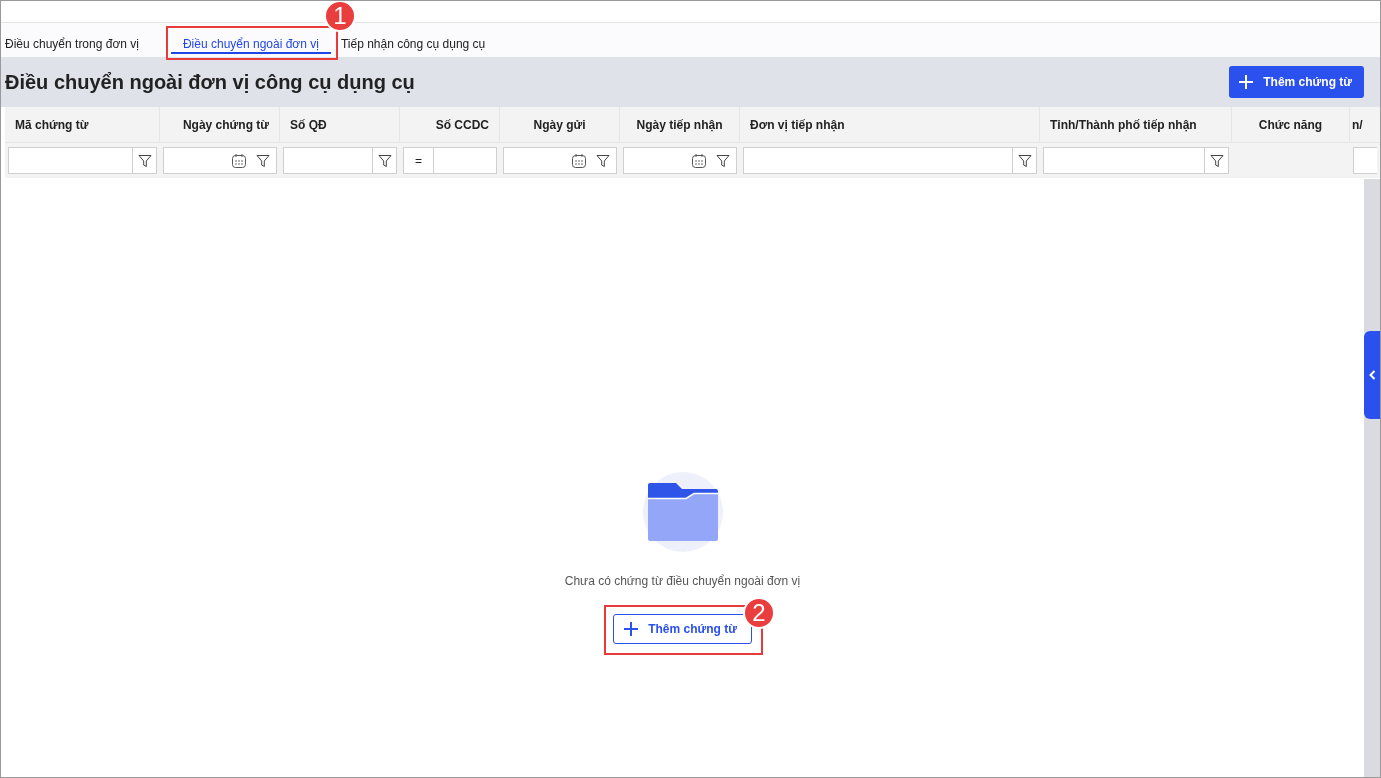  Describe the element at coordinates (1136, 124) in the screenshot. I see `column-header: Tỉnh/Thành phố tiếp nhận` at that location.